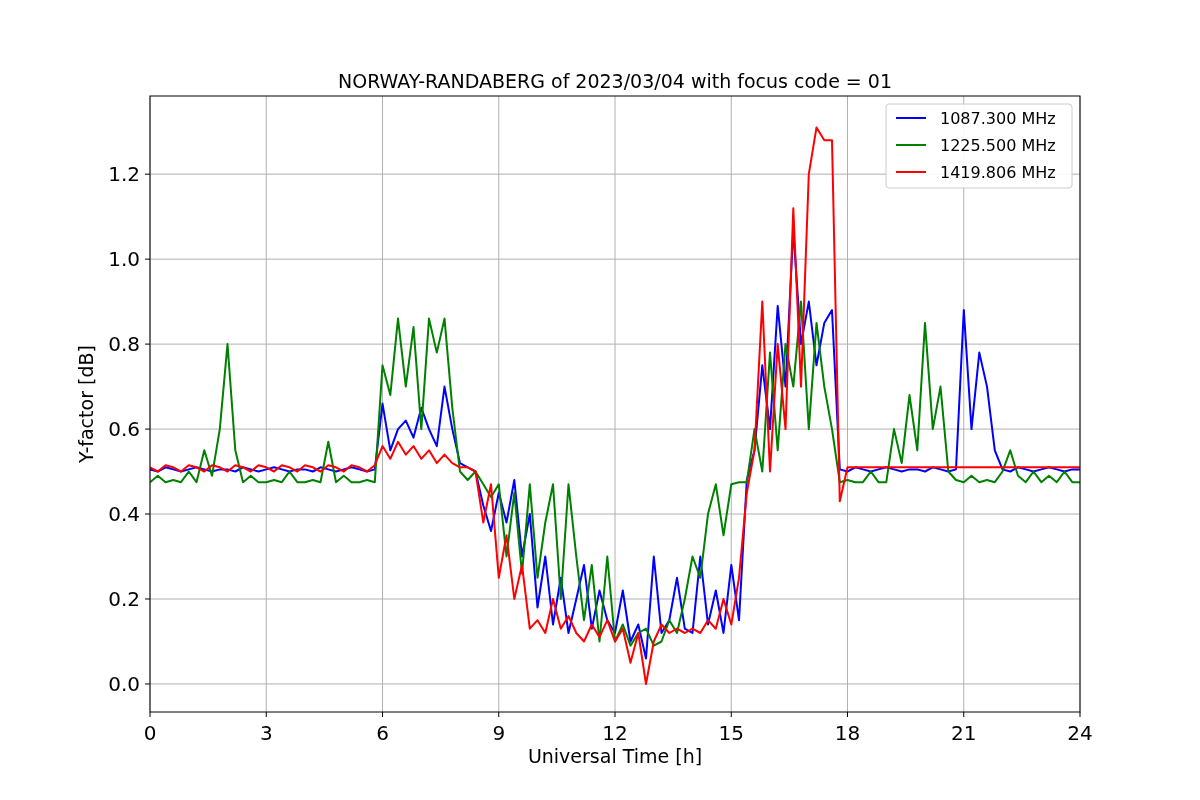  What do you see at coordinates (998, 145) in the screenshot?
I see `legend-label: 1225.500 MHz` at bounding box center [998, 145].